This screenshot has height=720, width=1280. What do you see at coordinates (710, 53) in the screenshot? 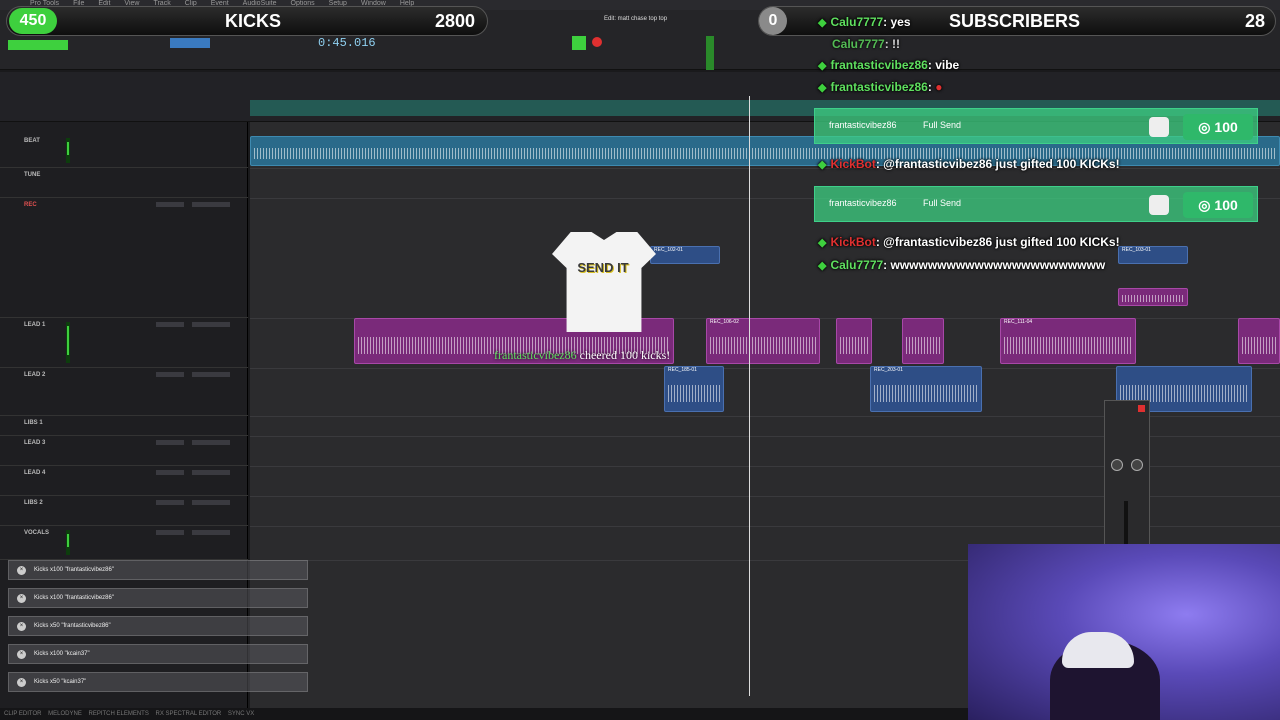
I see `master-meter` at bounding box center [710, 53].